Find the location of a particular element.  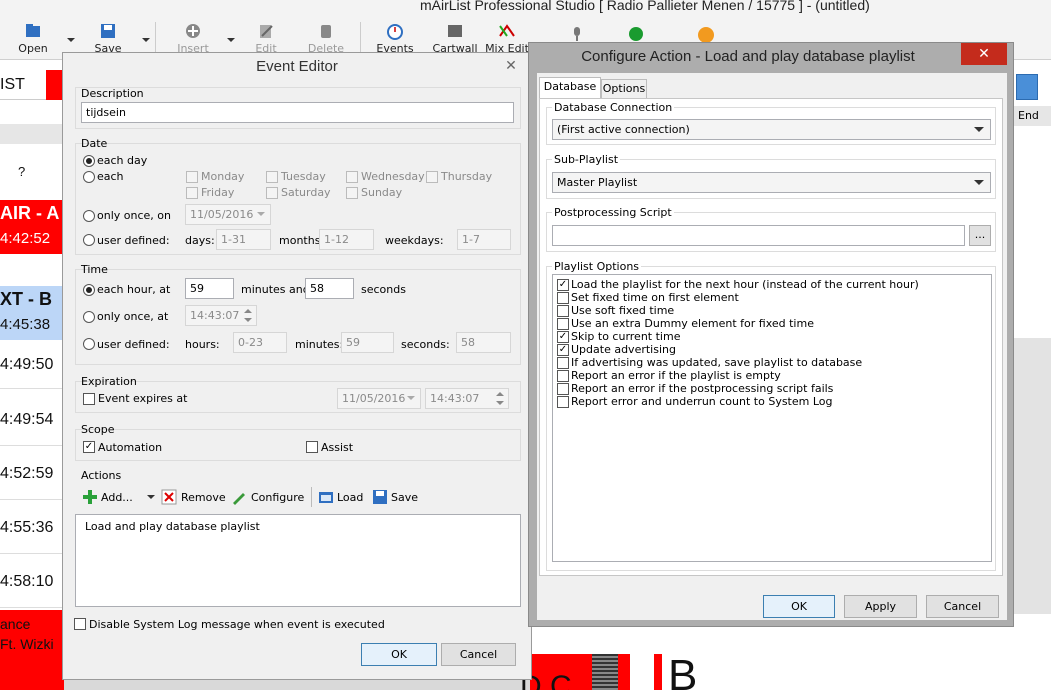

each-hour-radio is located at coordinates (89, 290).